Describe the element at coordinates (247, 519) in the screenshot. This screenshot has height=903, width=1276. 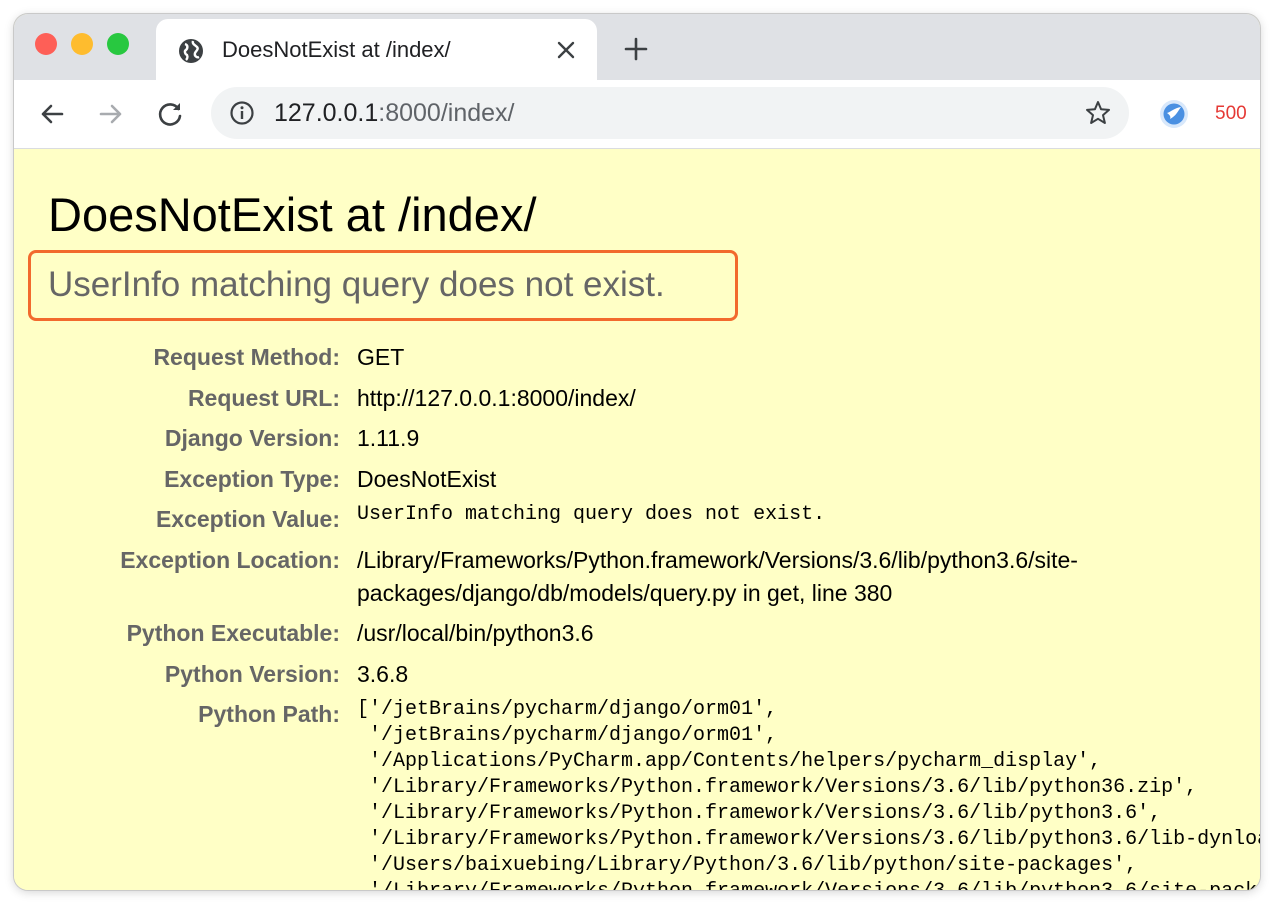
I see `exception-value-label: Exception Value:` at that location.